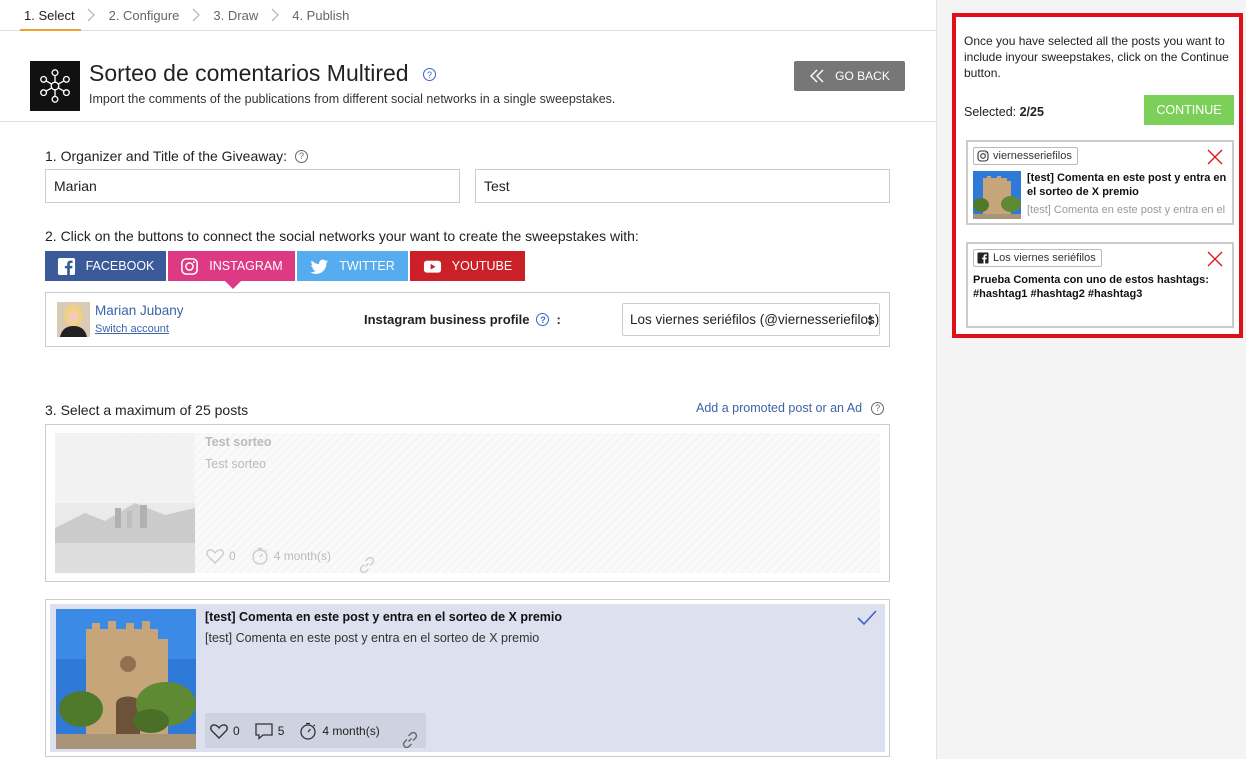  What do you see at coordinates (447, 319) in the screenshot?
I see `business-profile-text: Instagram business profile` at bounding box center [447, 319].